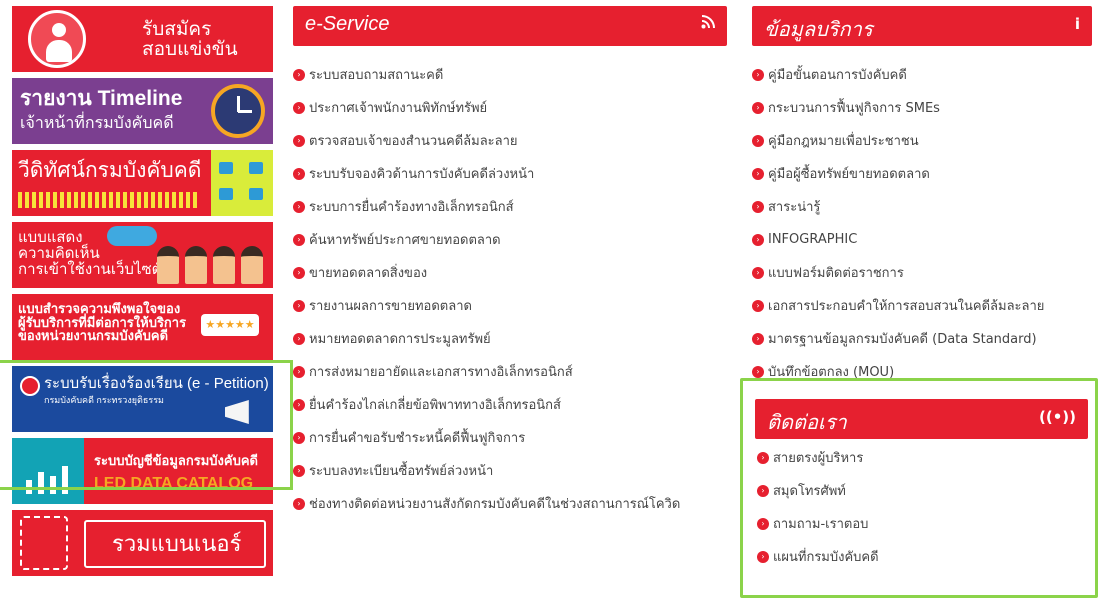 The height and width of the screenshot is (600, 1101). What do you see at coordinates (238, 111) in the screenshot?
I see `clock-icon` at bounding box center [238, 111].